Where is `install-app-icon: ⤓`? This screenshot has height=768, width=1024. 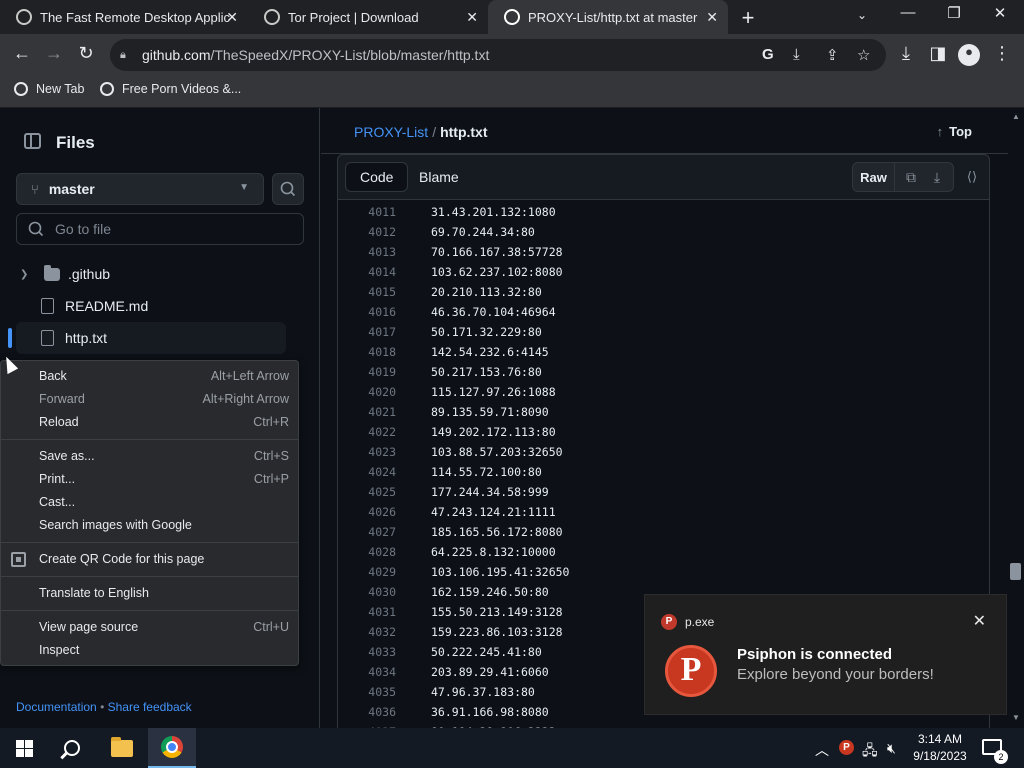 install-app-icon: ⤓ is located at coordinates (796, 54).